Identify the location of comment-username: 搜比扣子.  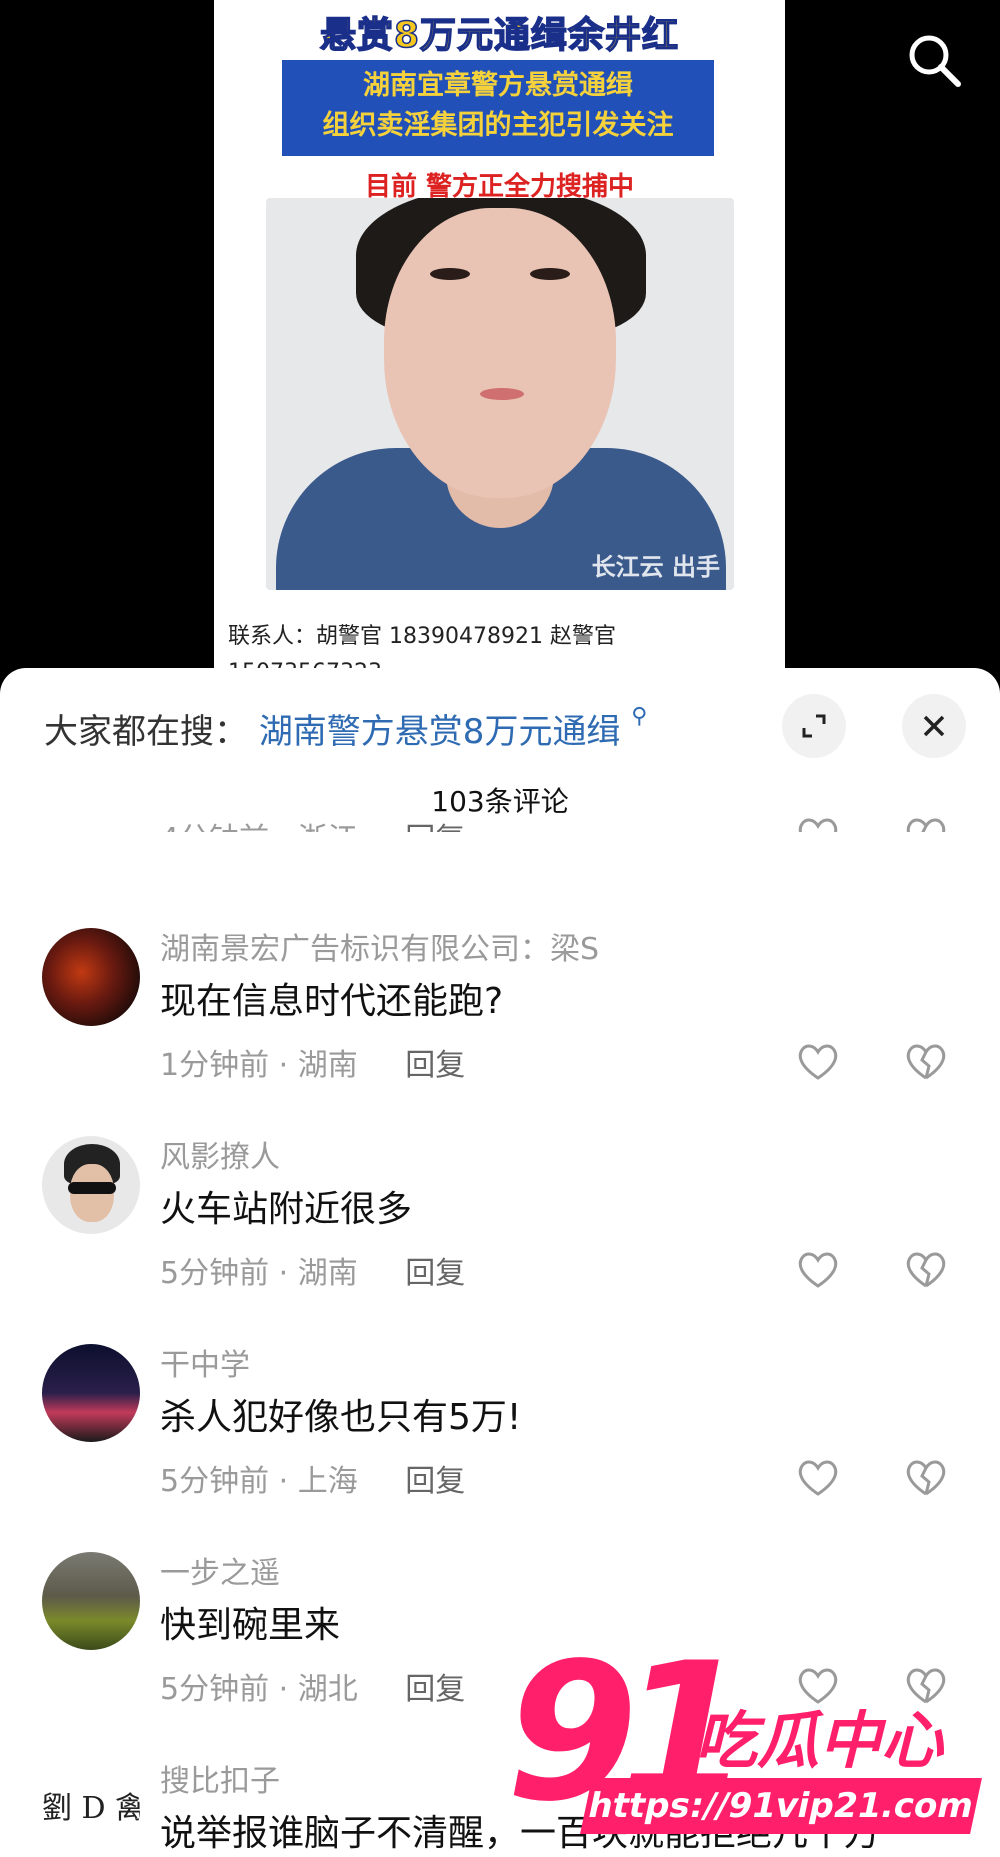
(220, 1778).